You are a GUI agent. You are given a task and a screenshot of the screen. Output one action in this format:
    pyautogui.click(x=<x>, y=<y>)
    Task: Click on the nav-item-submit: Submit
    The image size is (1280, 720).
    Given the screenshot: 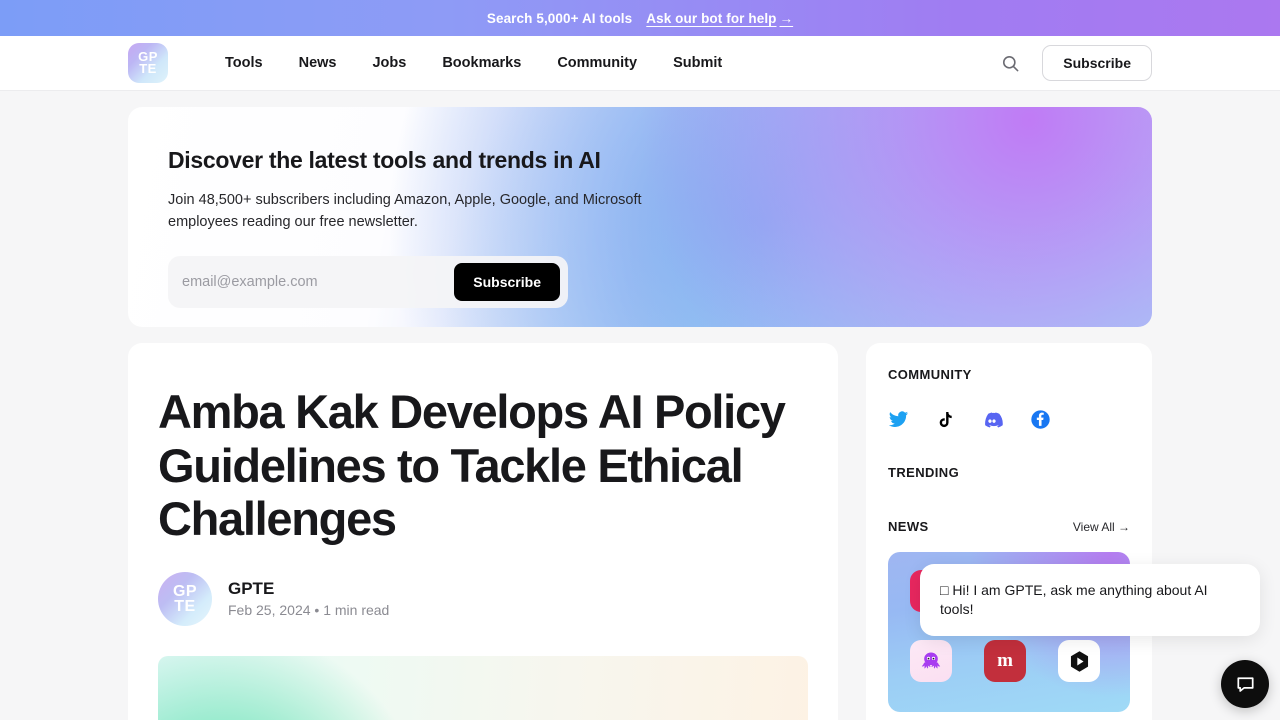 What is the action you would take?
    pyautogui.click(x=697, y=63)
    